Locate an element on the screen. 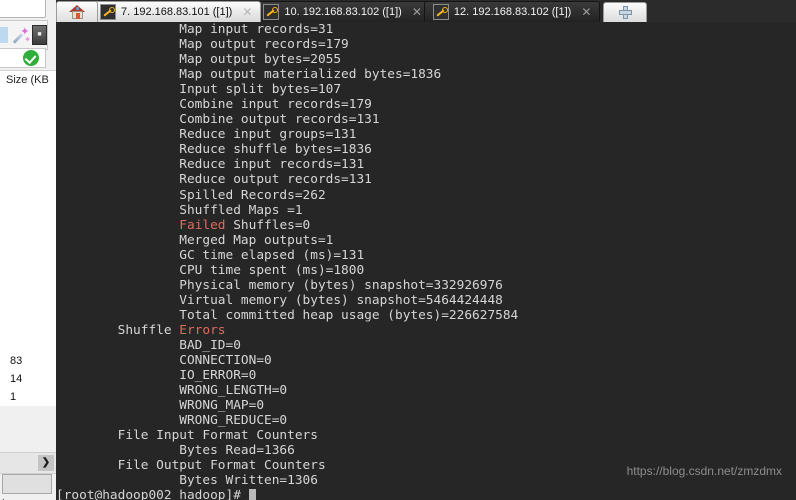  terminal-line: File Input Format Counters is located at coordinates (187, 436).